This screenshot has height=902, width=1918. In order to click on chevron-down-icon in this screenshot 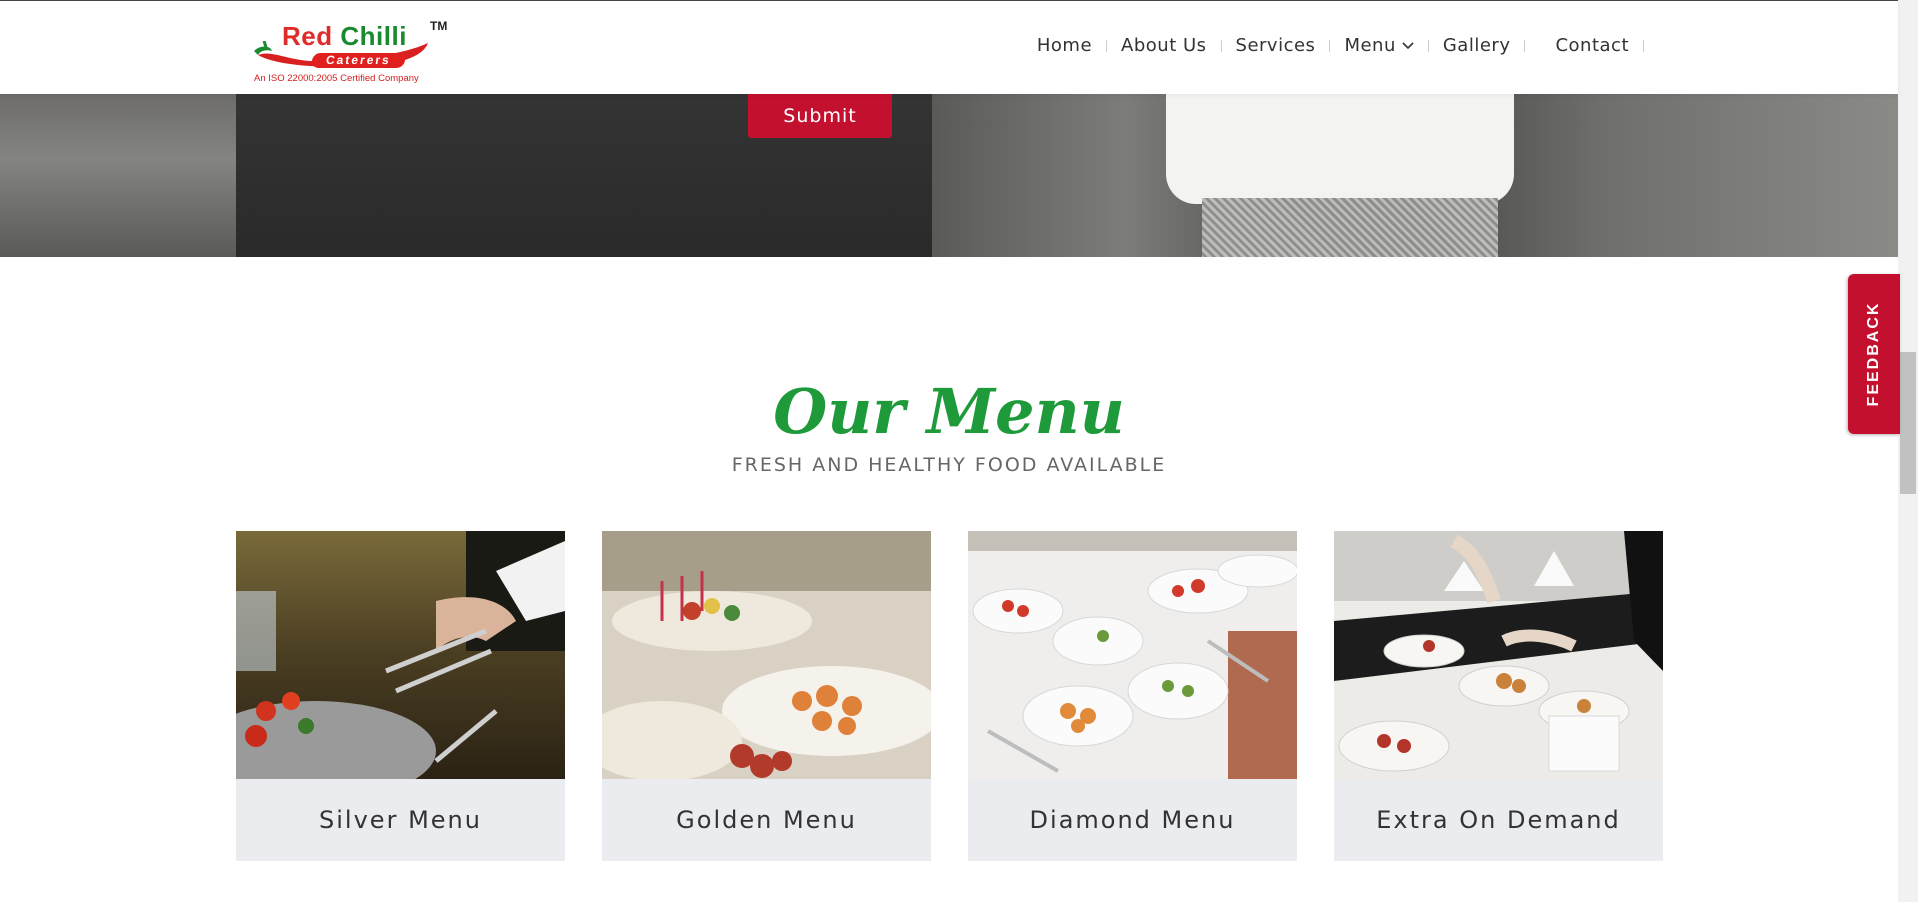, I will do `click(1408, 45)`.